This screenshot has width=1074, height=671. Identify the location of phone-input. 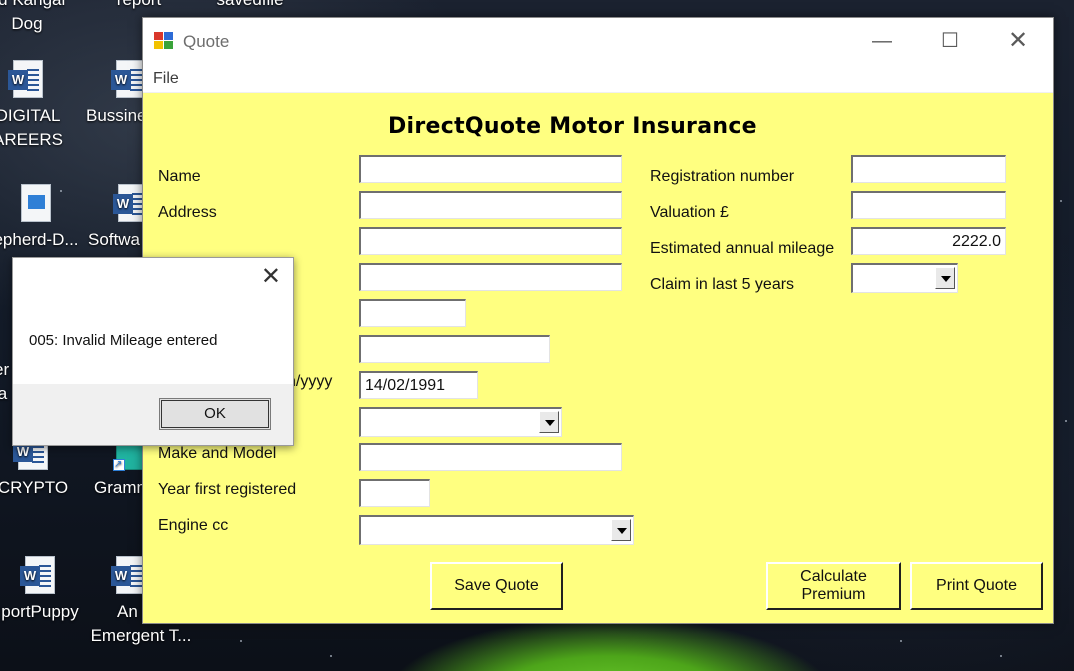
(454, 349).